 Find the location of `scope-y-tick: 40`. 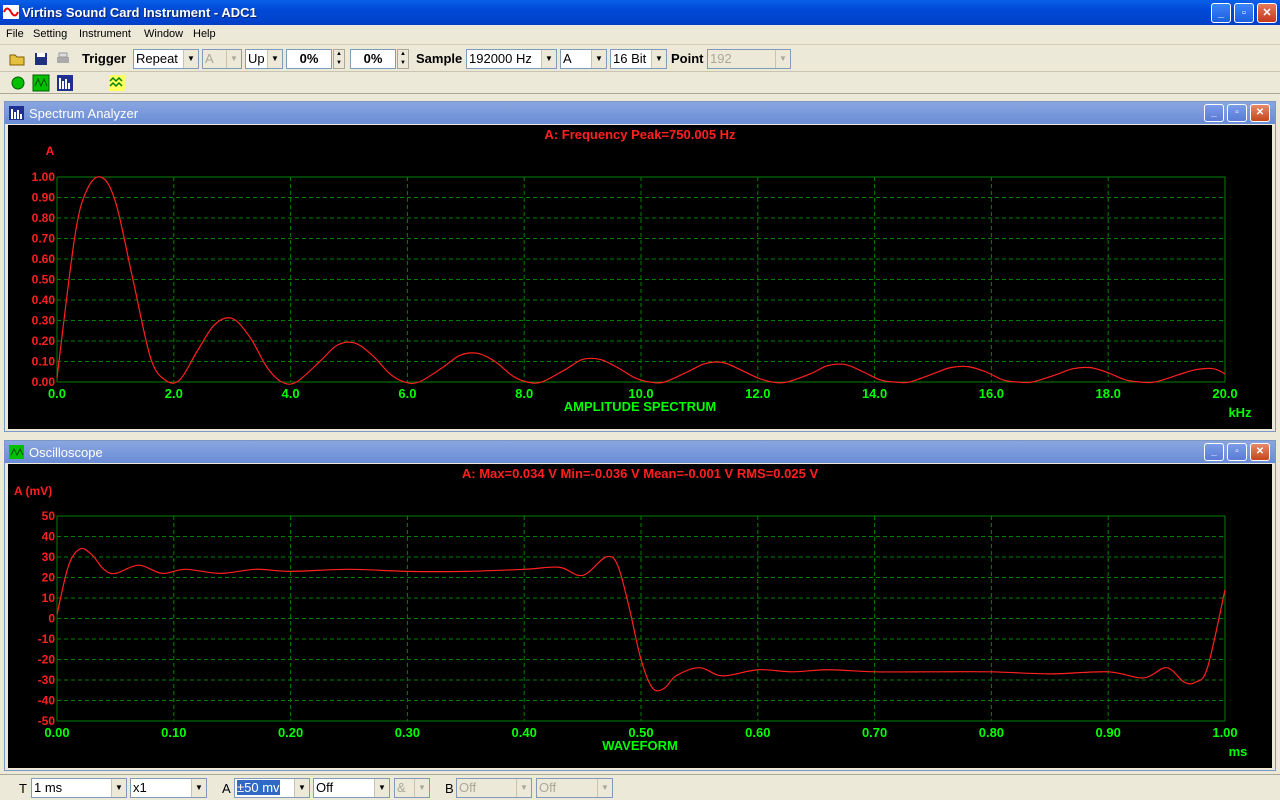

scope-y-tick: 40 is located at coordinates (49, 537).